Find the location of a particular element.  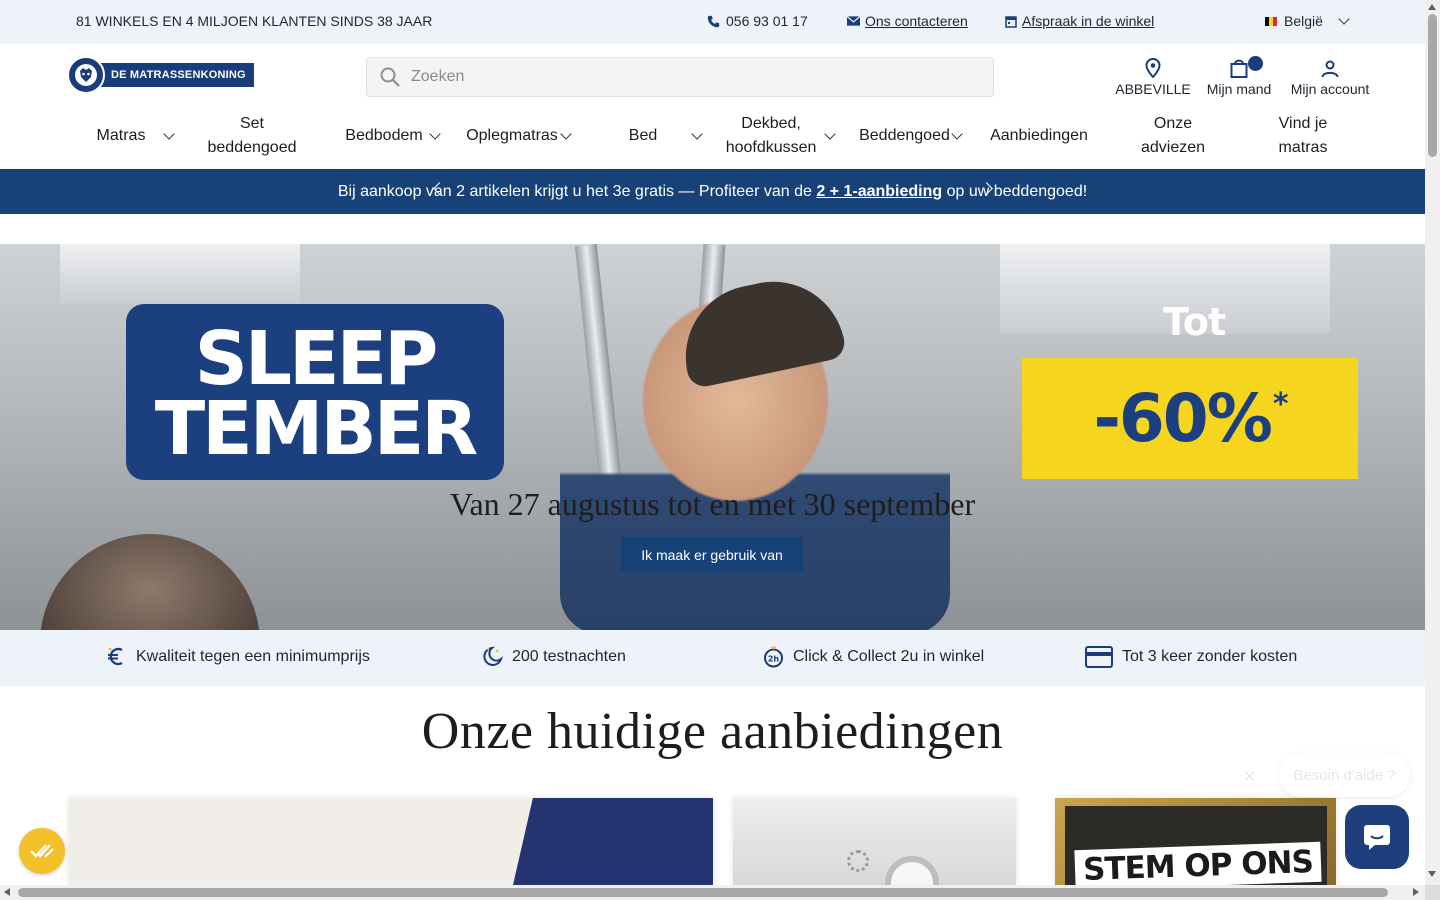

appointment-link: Afspraak in de winkel is located at coordinates (1079, 21).